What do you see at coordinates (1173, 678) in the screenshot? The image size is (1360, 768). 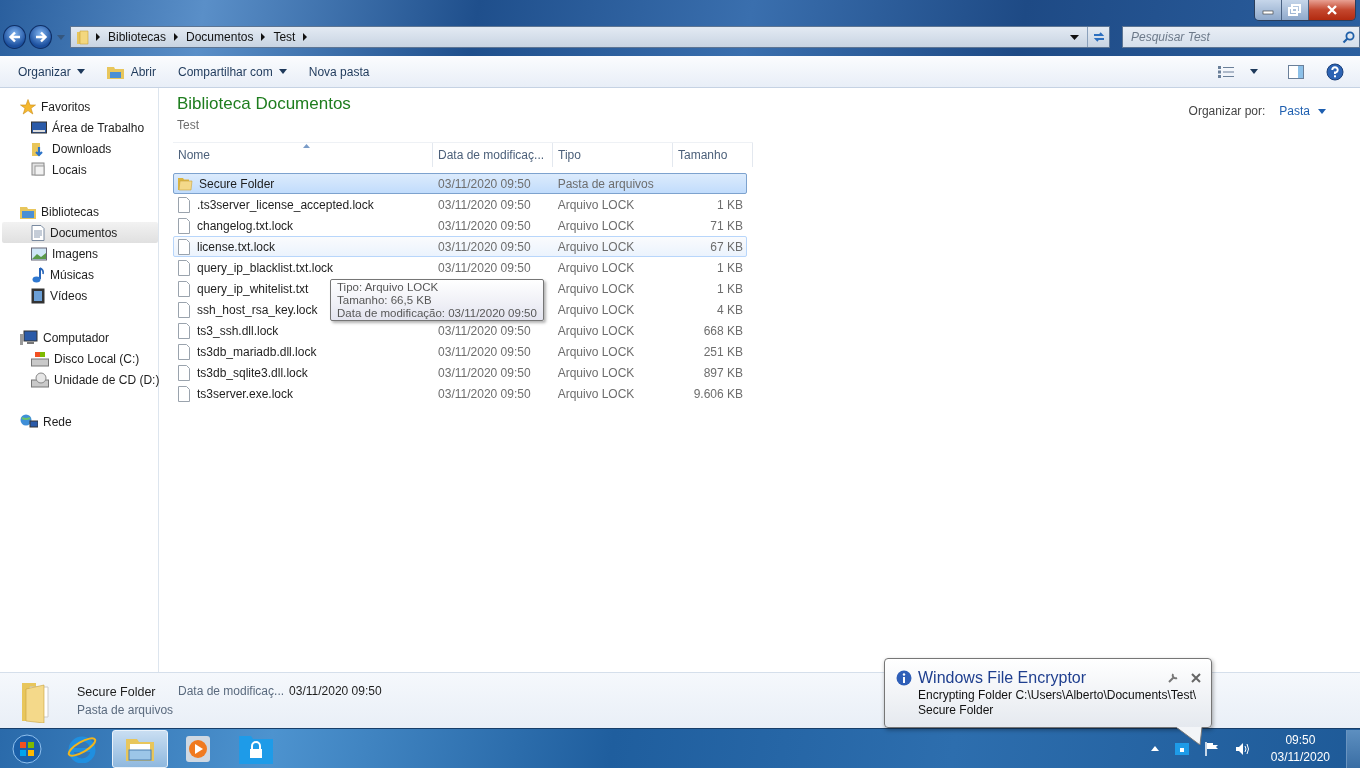 I see `wrench-icon` at bounding box center [1173, 678].